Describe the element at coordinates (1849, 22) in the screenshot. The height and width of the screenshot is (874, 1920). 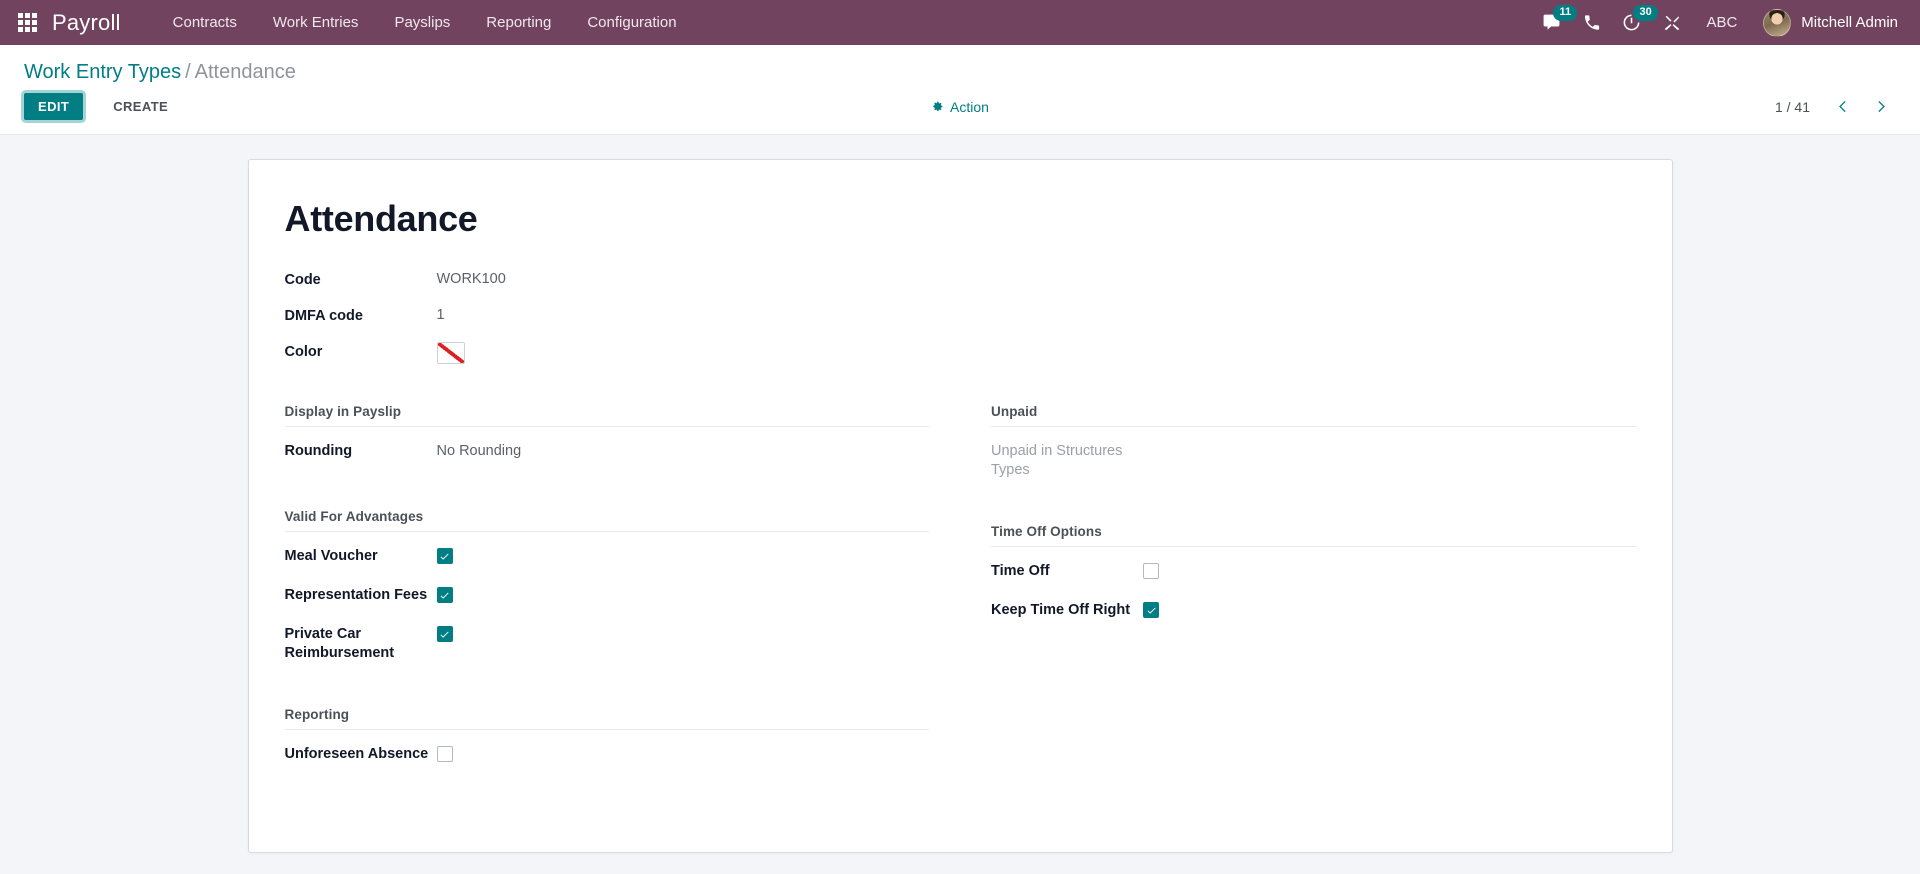
I see `user-name: Mitchell Admin` at that location.